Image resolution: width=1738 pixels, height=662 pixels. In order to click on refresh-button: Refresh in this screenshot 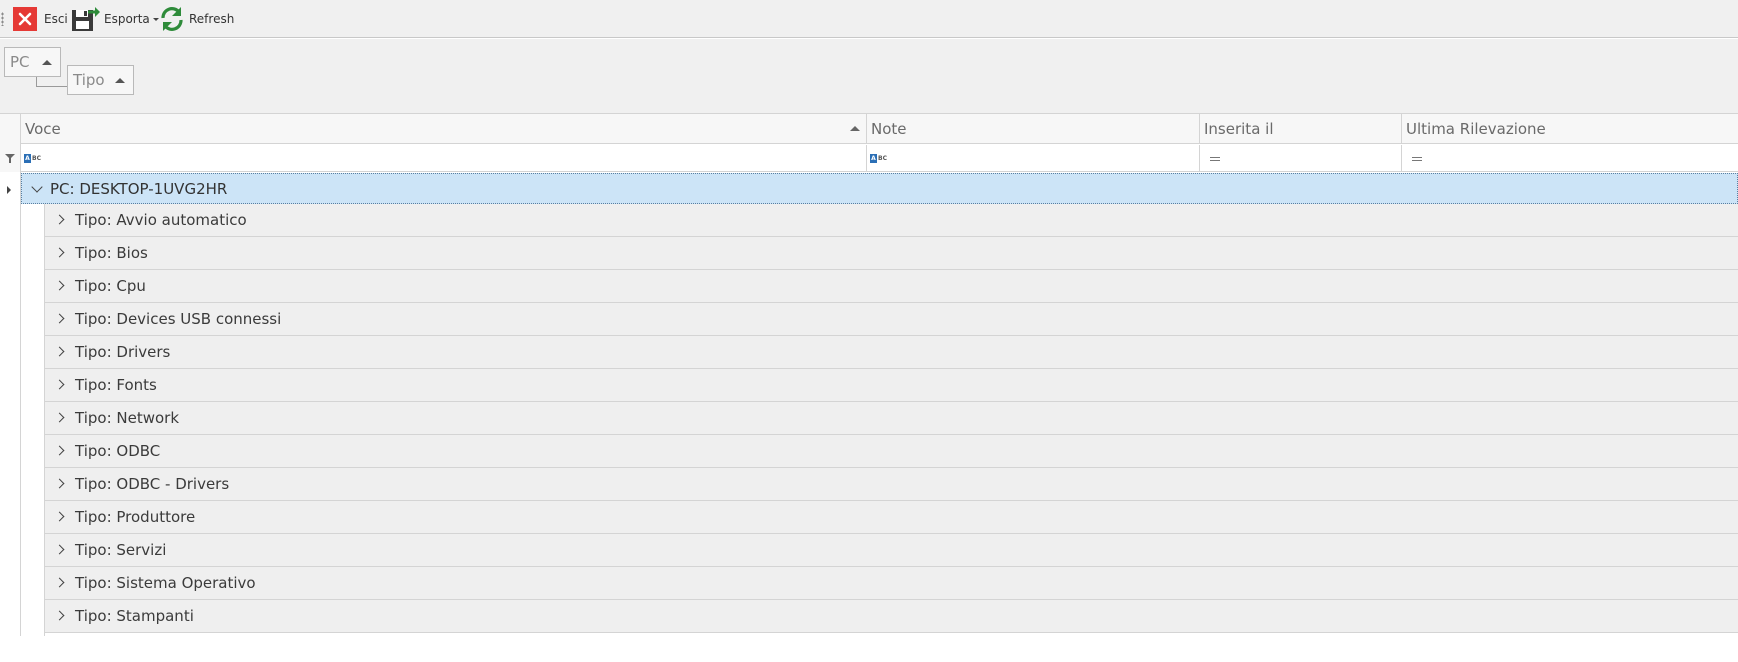, I will do `click(196, 19)`.